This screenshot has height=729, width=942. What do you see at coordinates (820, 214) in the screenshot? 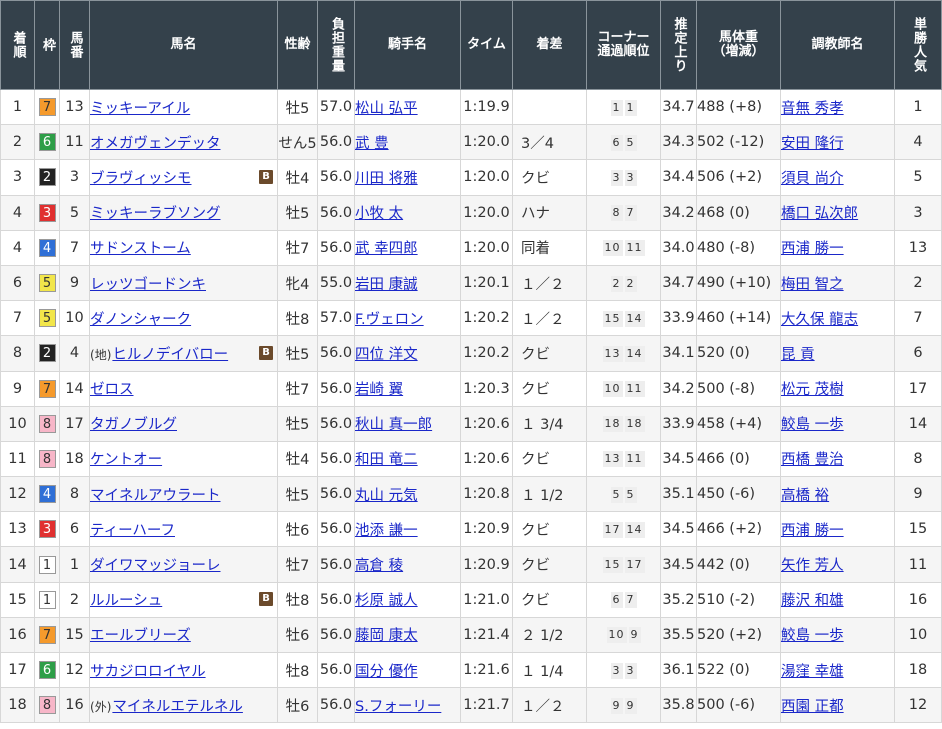
I see `trainer-link: 橋口 弘次郎` at bounding box center [820, 214].